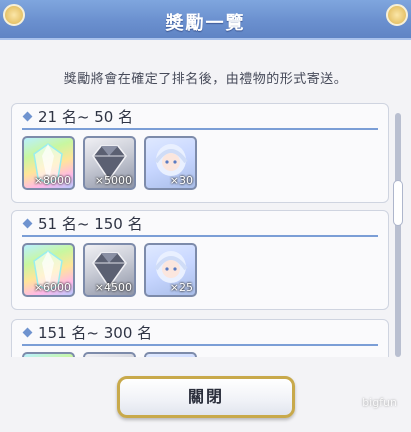 This screenshot has width=411, height=432. Describe the element at coordinates (397, 15) in the screenshot. I see `ornament-icon` at that location.